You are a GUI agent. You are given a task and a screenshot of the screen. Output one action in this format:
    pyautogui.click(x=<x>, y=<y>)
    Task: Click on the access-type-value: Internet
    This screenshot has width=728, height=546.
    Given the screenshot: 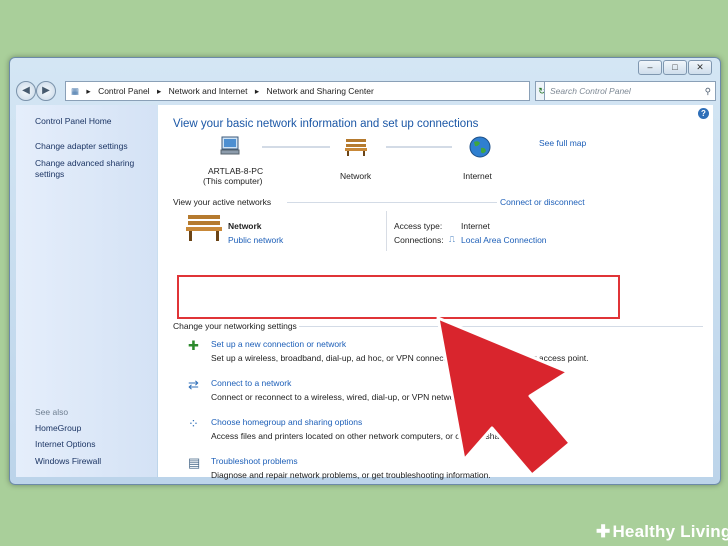 What is the action you would take?
    pyautogui.click(x=475, y=226)
    